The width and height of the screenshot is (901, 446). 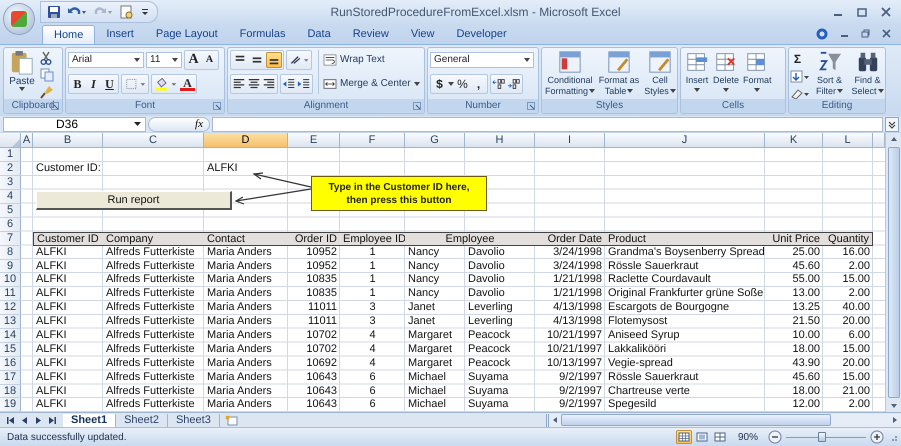 I want to click on ribbon-button: Format as Table, so click(x=619, y=85).